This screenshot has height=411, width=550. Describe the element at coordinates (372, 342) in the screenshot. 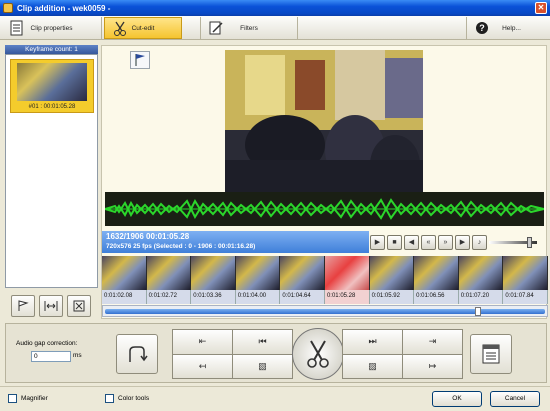

I see `go-end-button: ⏭` at that location.